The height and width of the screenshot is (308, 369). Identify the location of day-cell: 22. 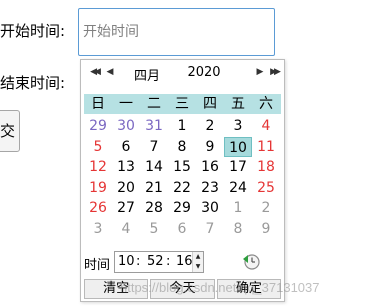
(182, 188).